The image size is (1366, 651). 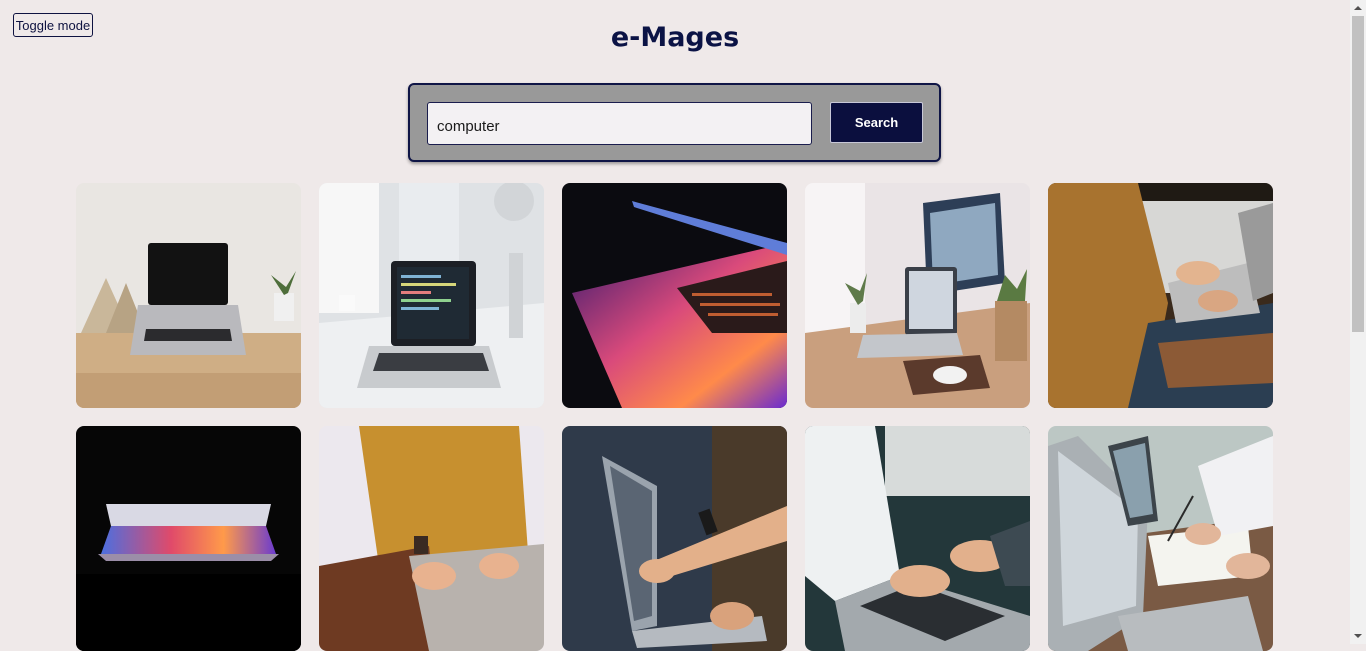 What do you see at coordinates (1358, 174) in the screenshot?
I see `scrollbar-thumb` at bounding box center [1358, 174].